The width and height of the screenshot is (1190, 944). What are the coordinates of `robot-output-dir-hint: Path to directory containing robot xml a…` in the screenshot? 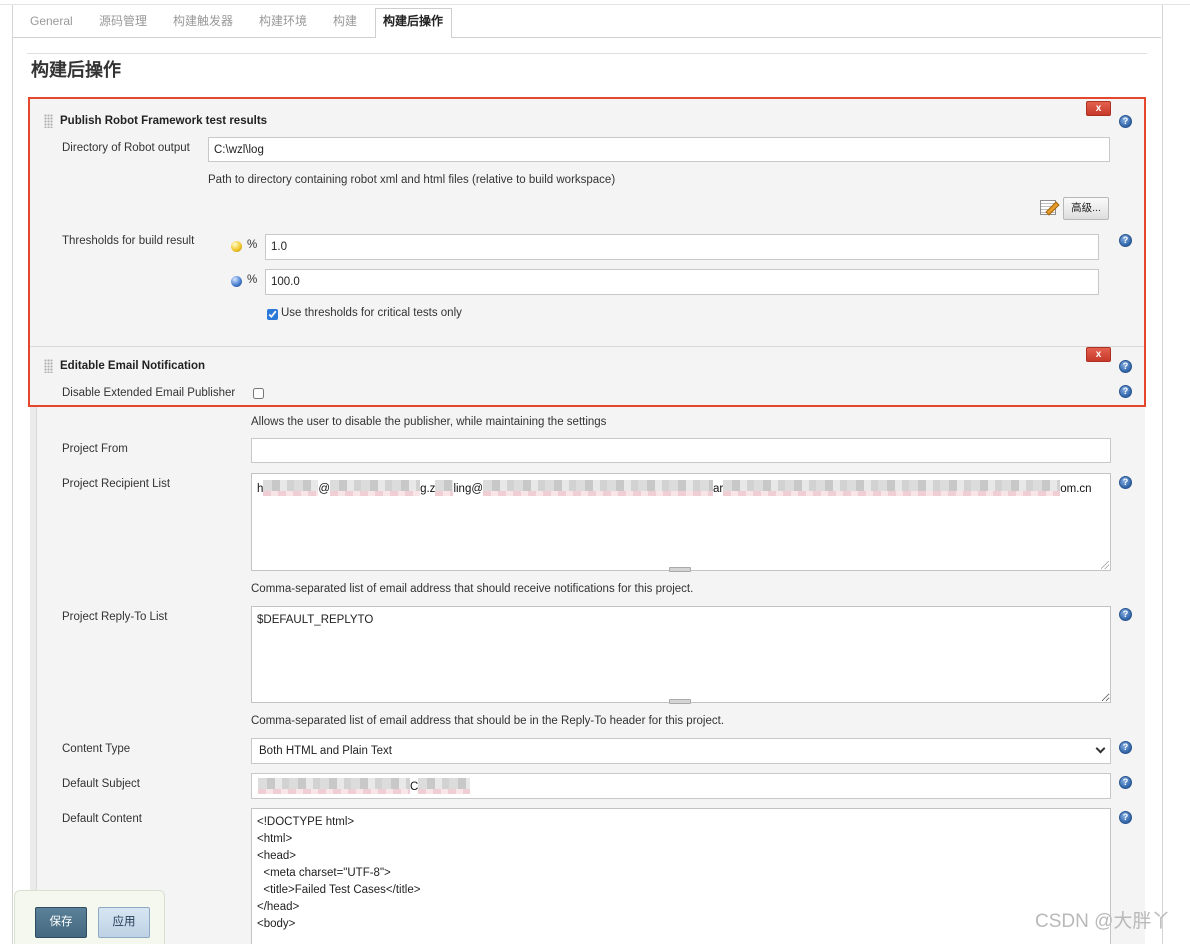 It's located at (412, 180).